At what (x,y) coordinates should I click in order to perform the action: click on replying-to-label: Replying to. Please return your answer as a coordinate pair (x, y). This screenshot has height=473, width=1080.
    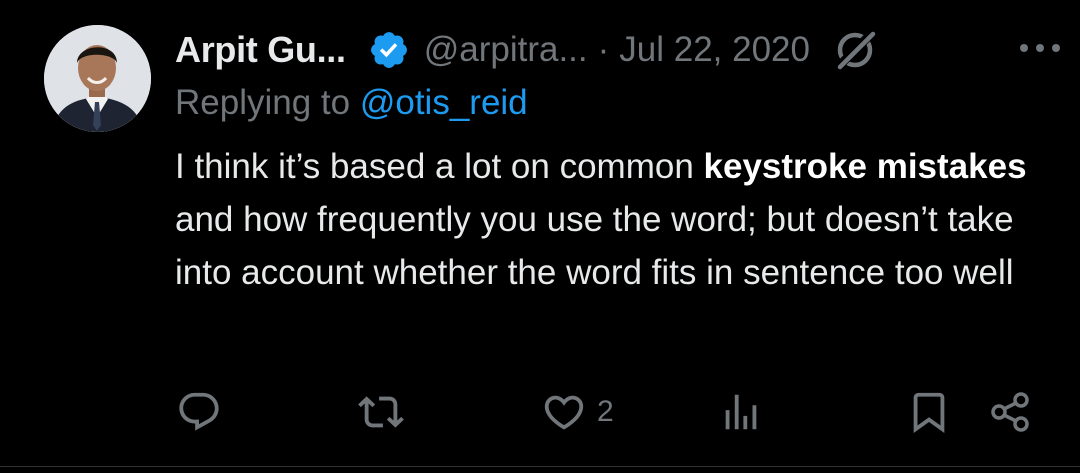
    Looking at the image, I should click on (267, 102).